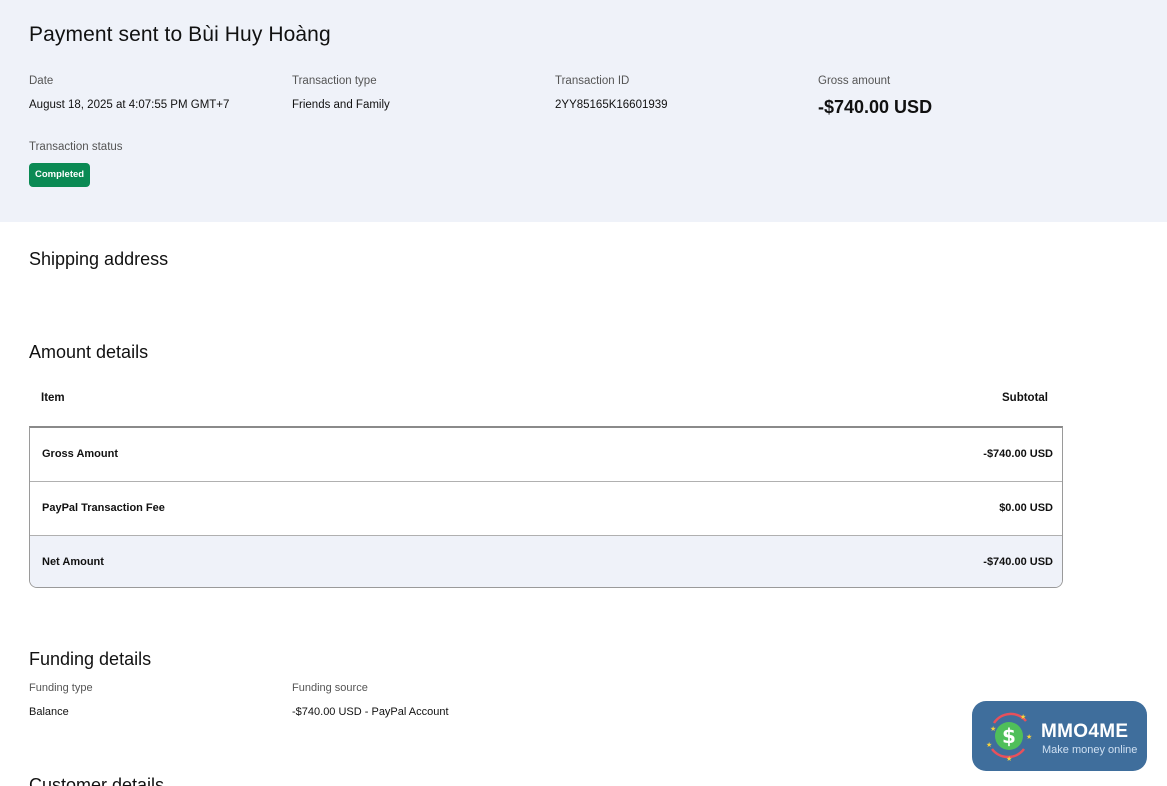  Describe the element at coordinates (854, 81) in the screenshot. I see `gross-amount-label: Gross amount` at that location.